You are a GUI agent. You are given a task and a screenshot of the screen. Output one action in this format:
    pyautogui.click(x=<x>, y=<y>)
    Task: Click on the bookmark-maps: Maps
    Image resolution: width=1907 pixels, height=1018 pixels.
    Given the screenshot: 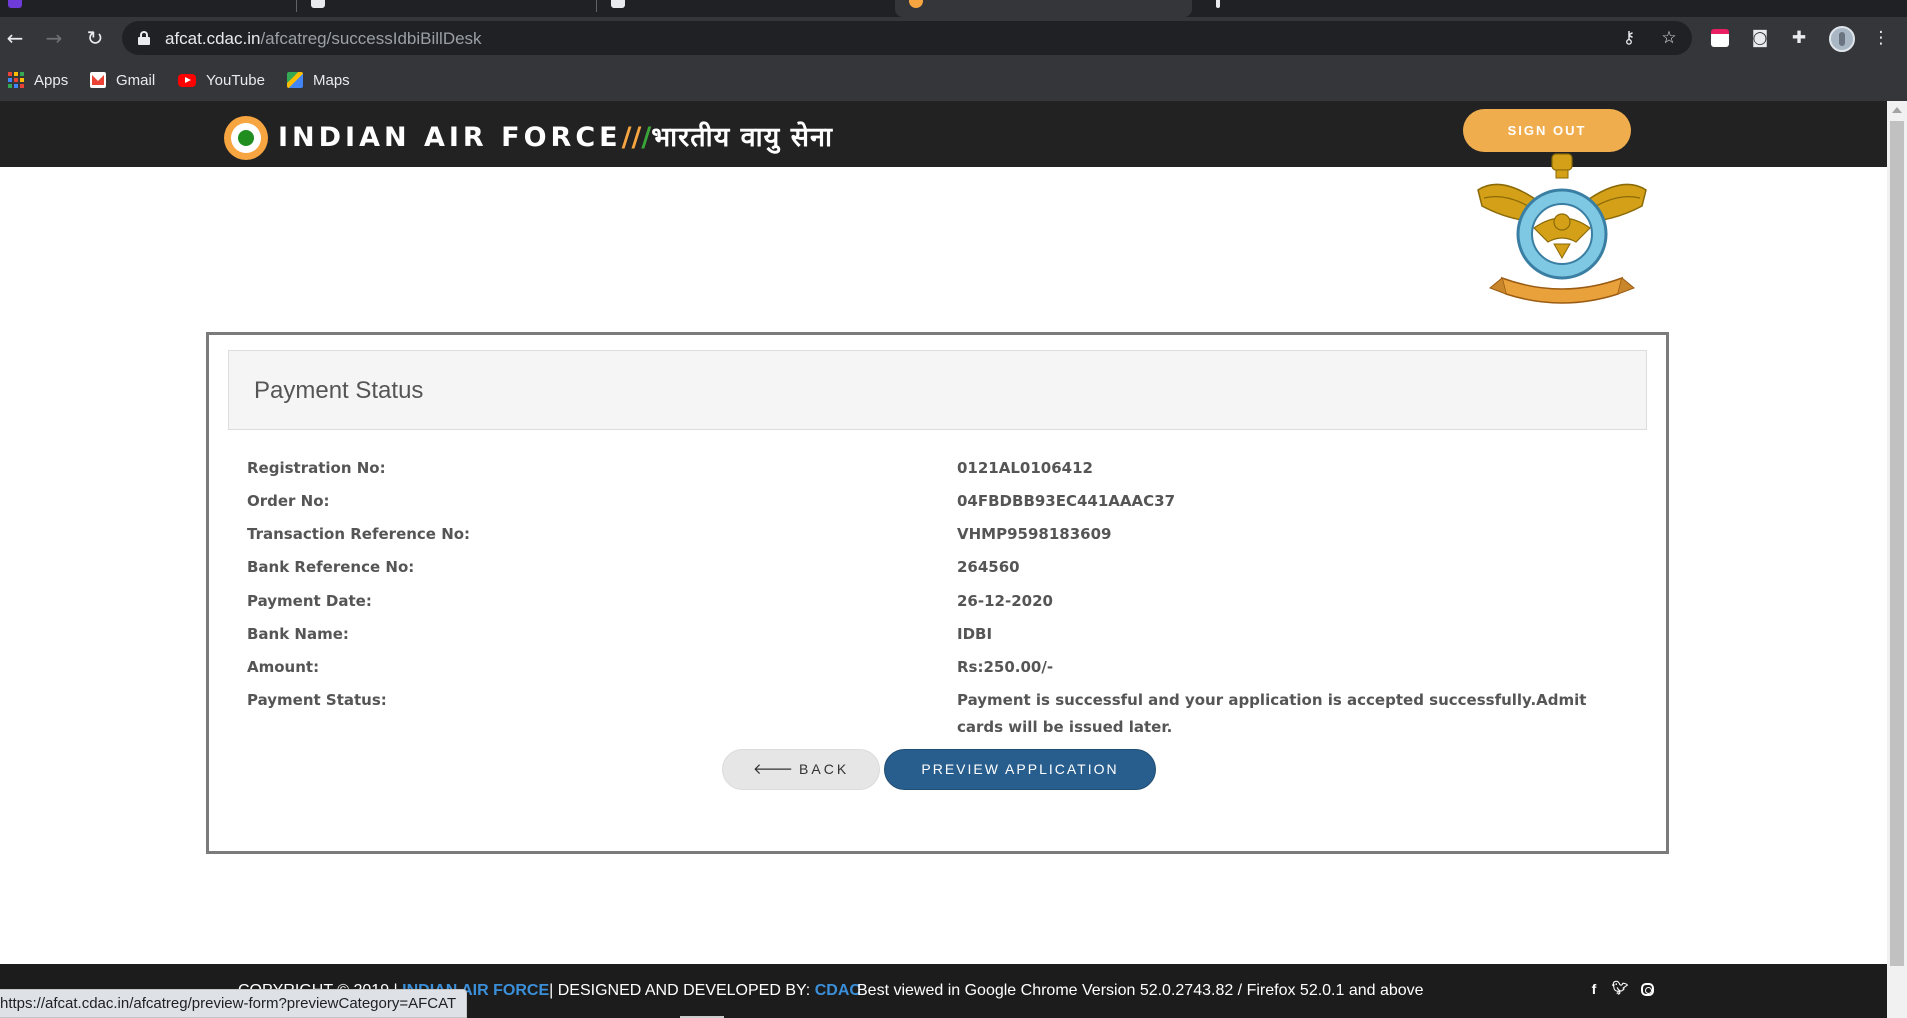 What is the action you would take?
    pyautogui.click(x=318, y=80)
    